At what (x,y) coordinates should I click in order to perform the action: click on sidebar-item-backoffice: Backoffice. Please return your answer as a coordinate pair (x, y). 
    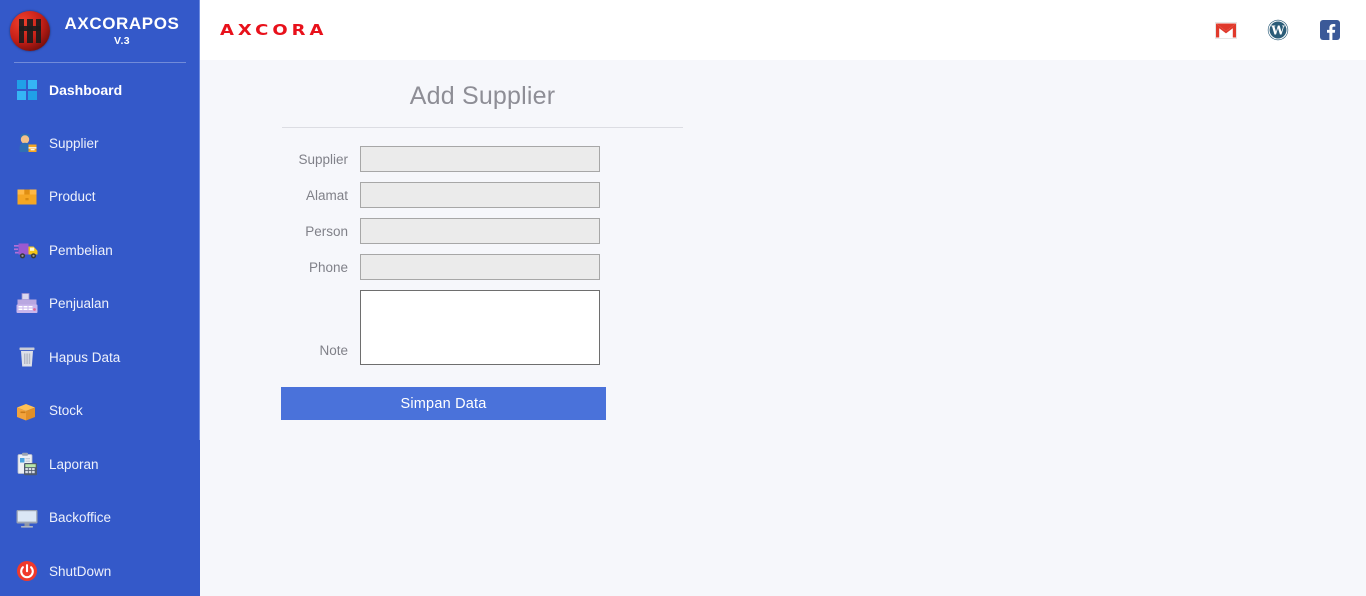
    Looking at the image, I should click on (100, 518).